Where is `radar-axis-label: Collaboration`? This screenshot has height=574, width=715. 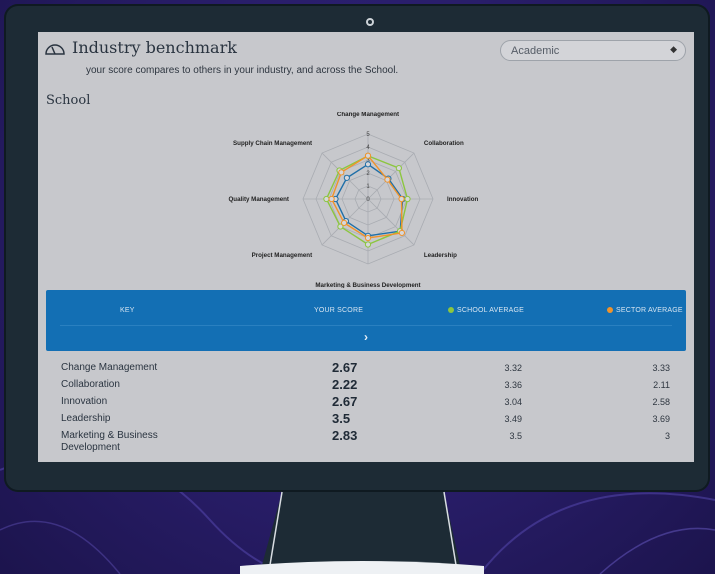 radar-axis-label: Collaboration is located at coordinates (444, 143).